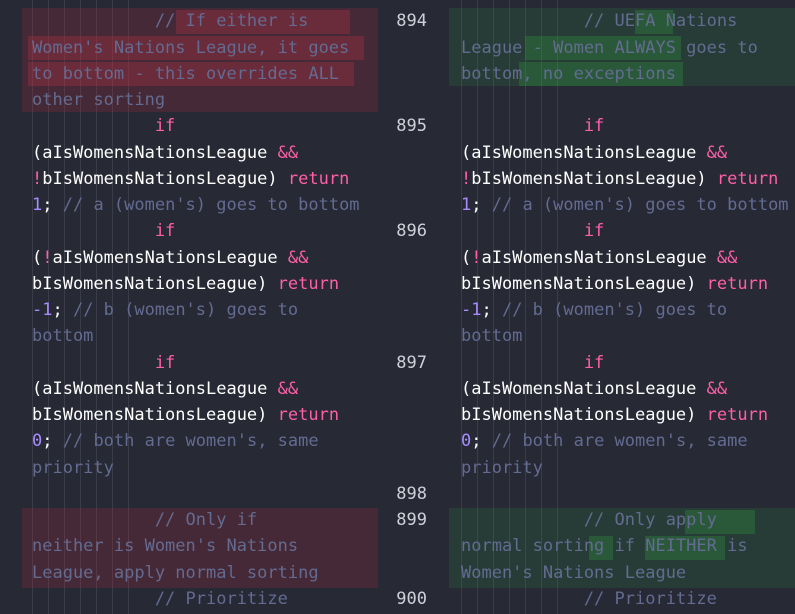  Describe the element at coordinates (414, 307) in the screenshot. I see `line-number-gutter: 894 895 896 897 898 899 900` at that location.